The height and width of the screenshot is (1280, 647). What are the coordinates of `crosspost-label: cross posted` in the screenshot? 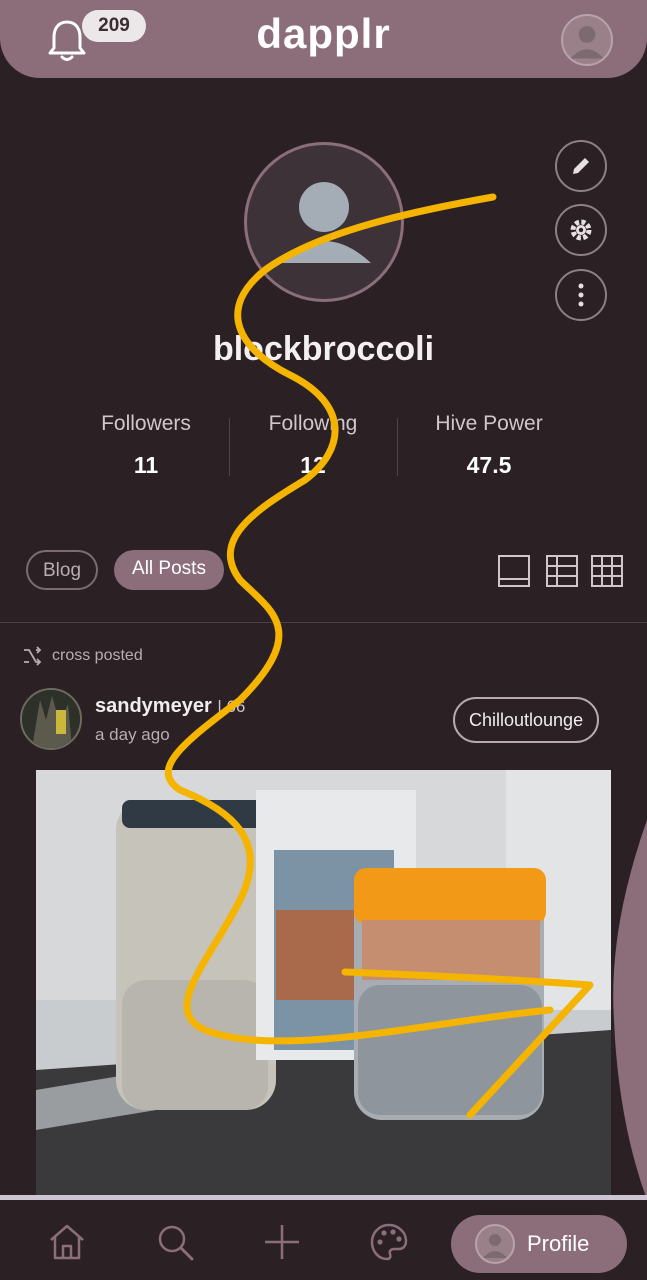 It's located at (82, 656).